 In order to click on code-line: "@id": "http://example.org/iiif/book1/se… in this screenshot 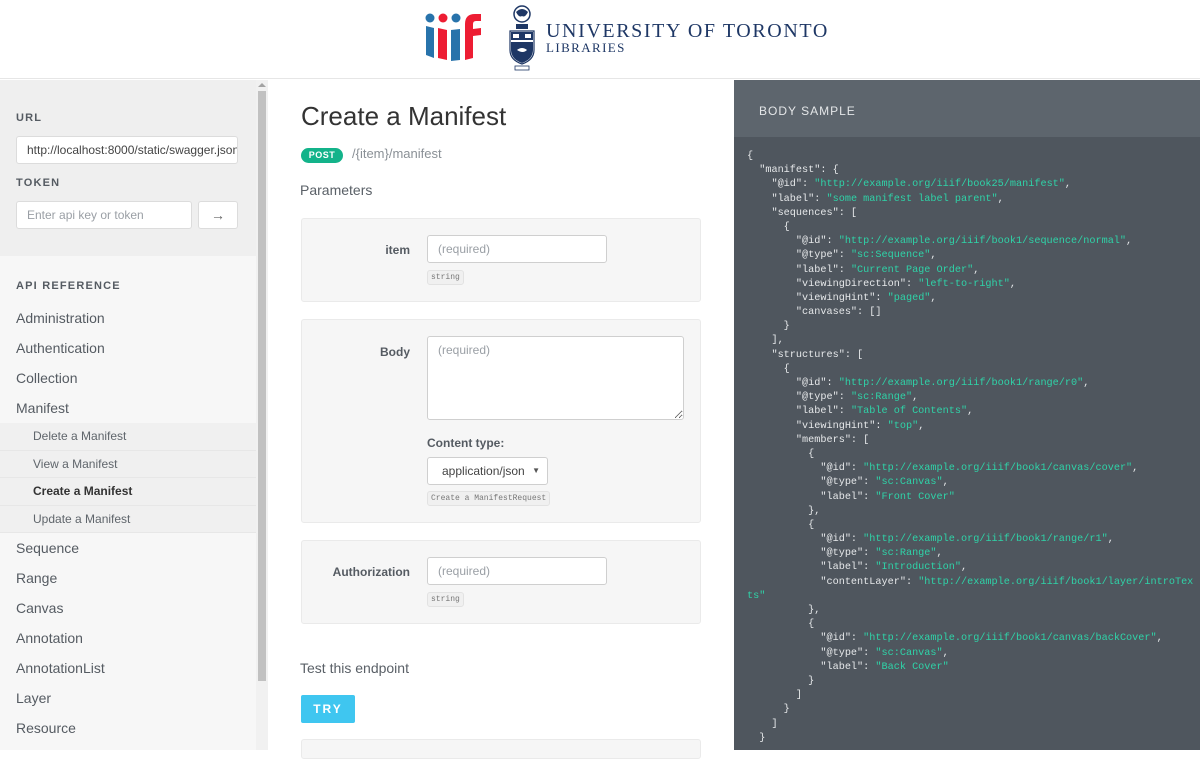, I will do `click(970, 242)`.